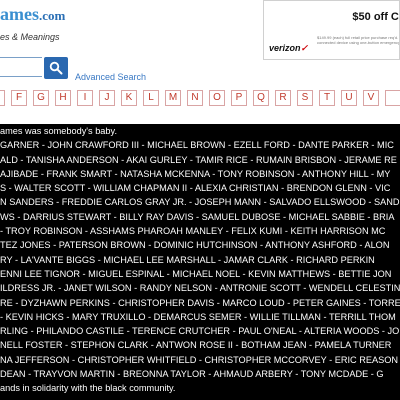 This screenshot has height=400, width=400. Describe the element at coordinates (195, 98) in the screenshot. I see `letter-link-n: N` at that location.